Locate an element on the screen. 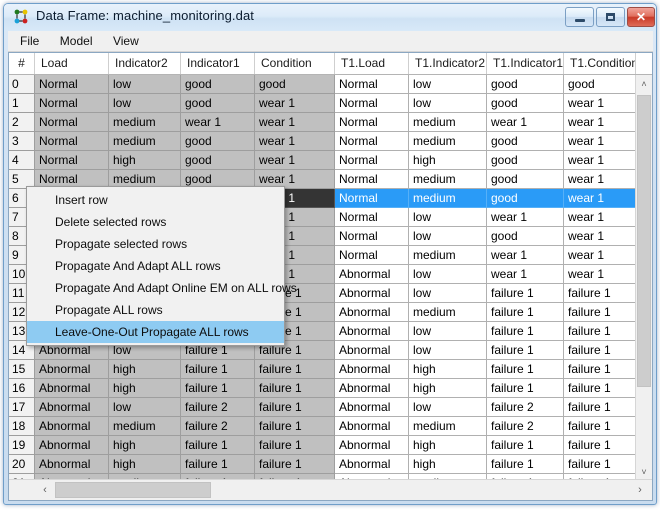 This screenshot has width=660, height=511. menu-model: Model is located at coordinates (76, 40).